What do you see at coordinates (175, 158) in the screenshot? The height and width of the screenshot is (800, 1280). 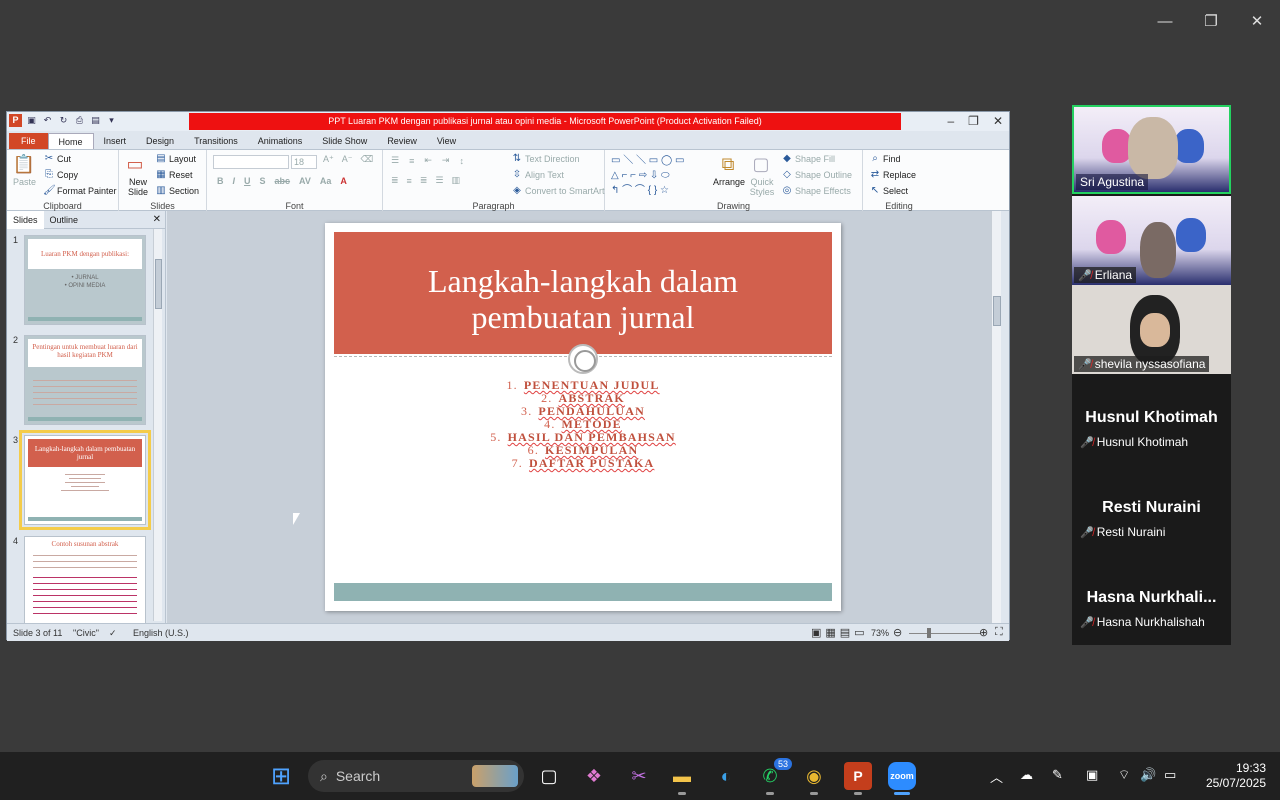 I see `layout-button: ▤ Layout` at bounding box center [175, 158].